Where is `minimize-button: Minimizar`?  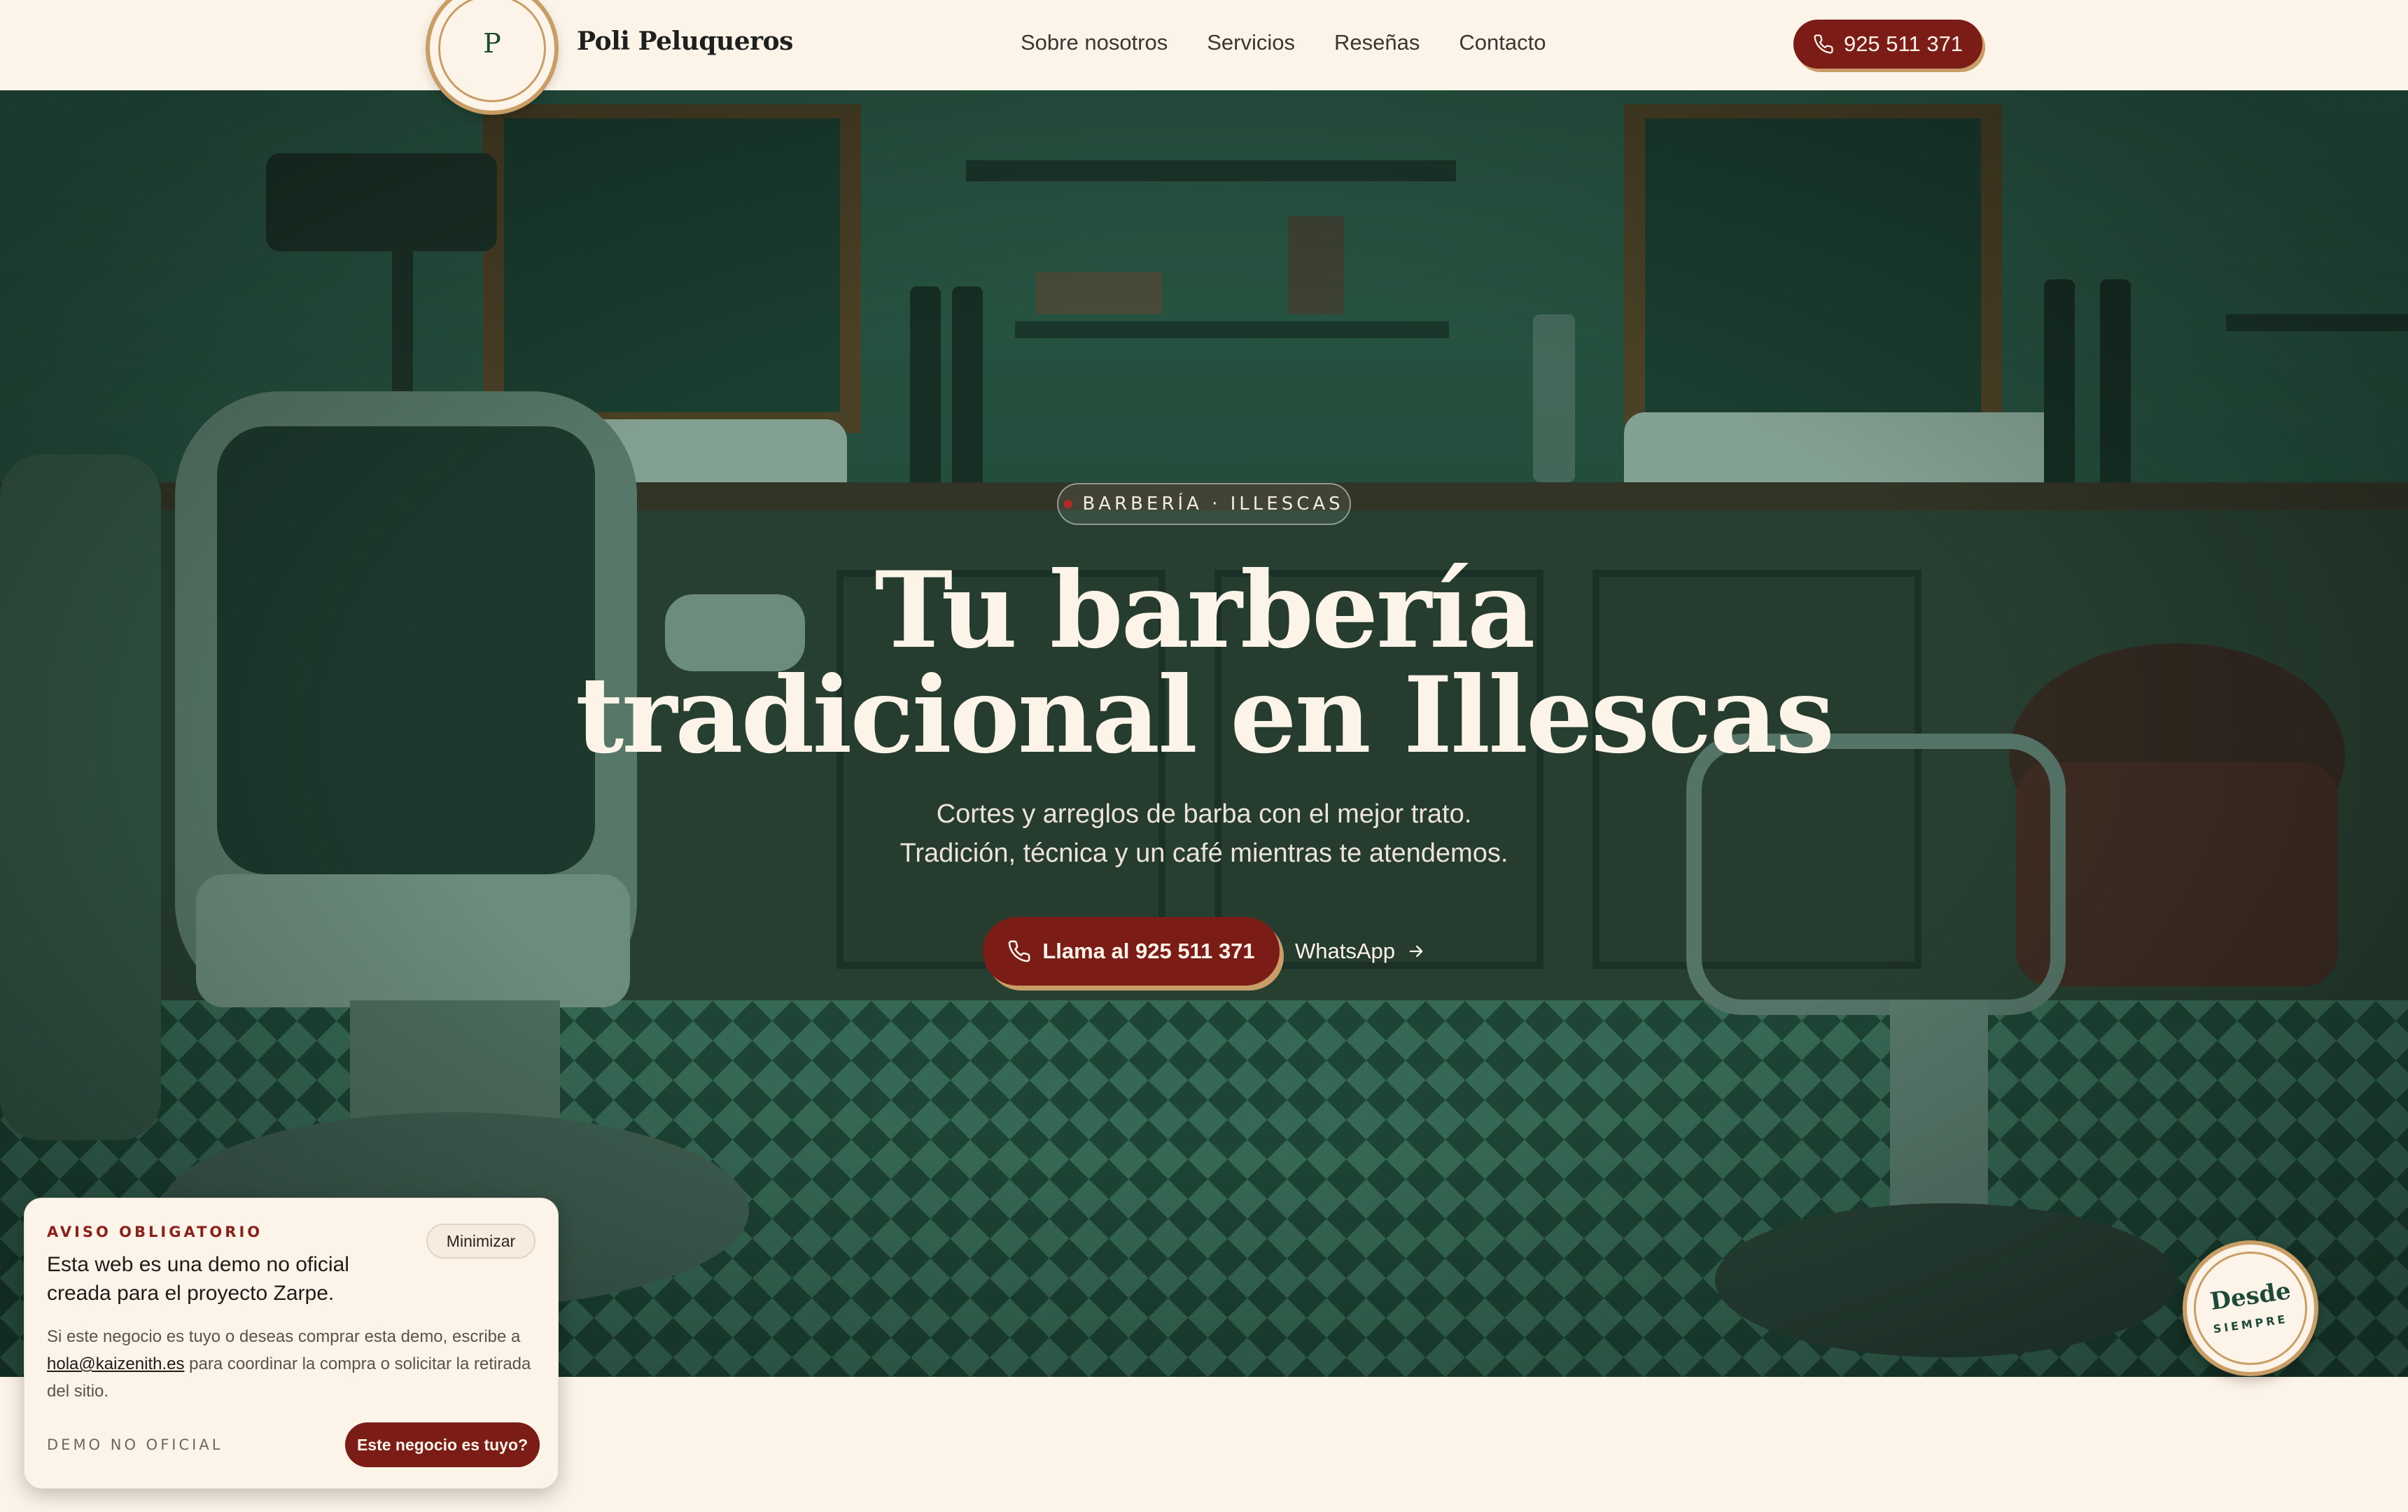
minimize-button: Minimizar is located at coordinates (481, 1241).